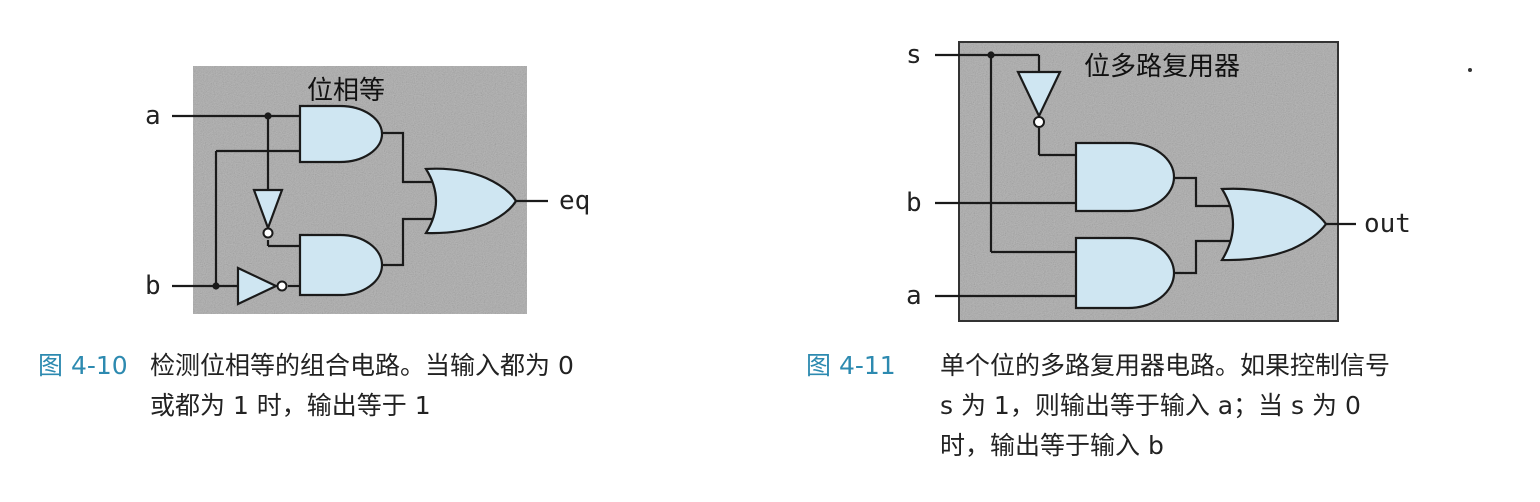 Image resolution: width=1540 pixels, height=502 pixels. Describe the element at coordinates (1165, 365) in the screenshot. I see `caption-4-11-line-1: 单个位的多路复用器电路。如果控制信号` at that location.